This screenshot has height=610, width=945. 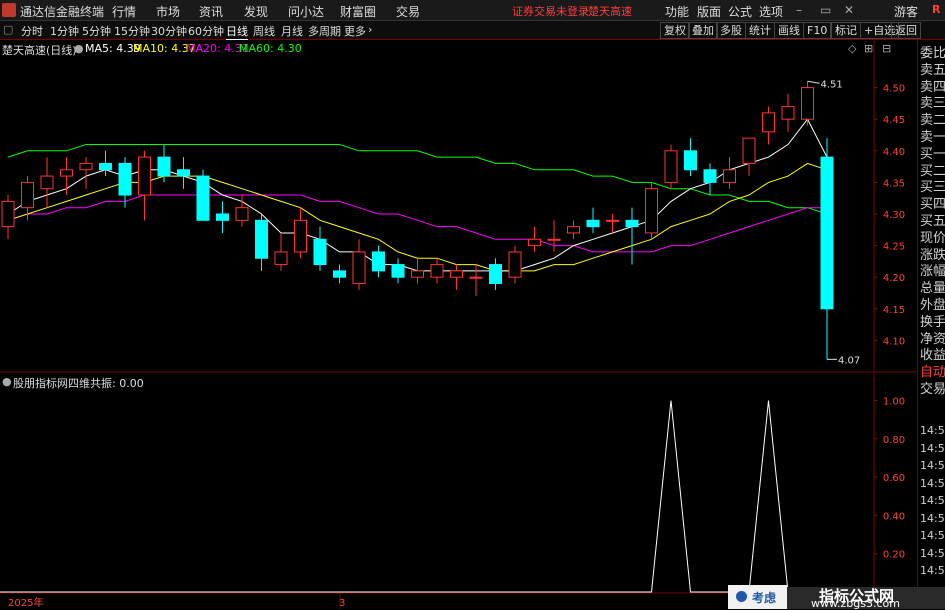 What do you see at coordinates (932, 387) in the screenshot?
I see `side-item: 交易` at bounding box center [932, 387].